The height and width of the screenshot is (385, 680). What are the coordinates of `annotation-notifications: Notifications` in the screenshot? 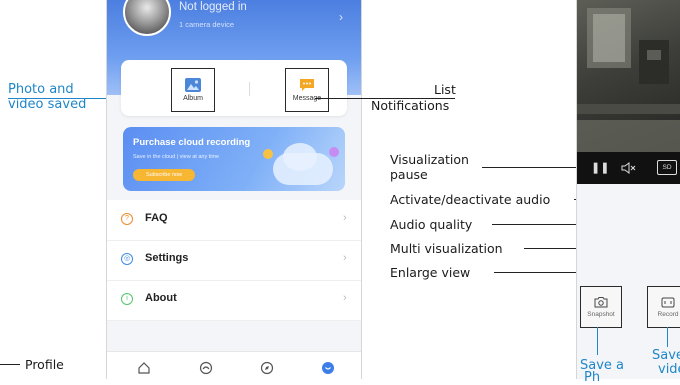 It's located at (410, 105).